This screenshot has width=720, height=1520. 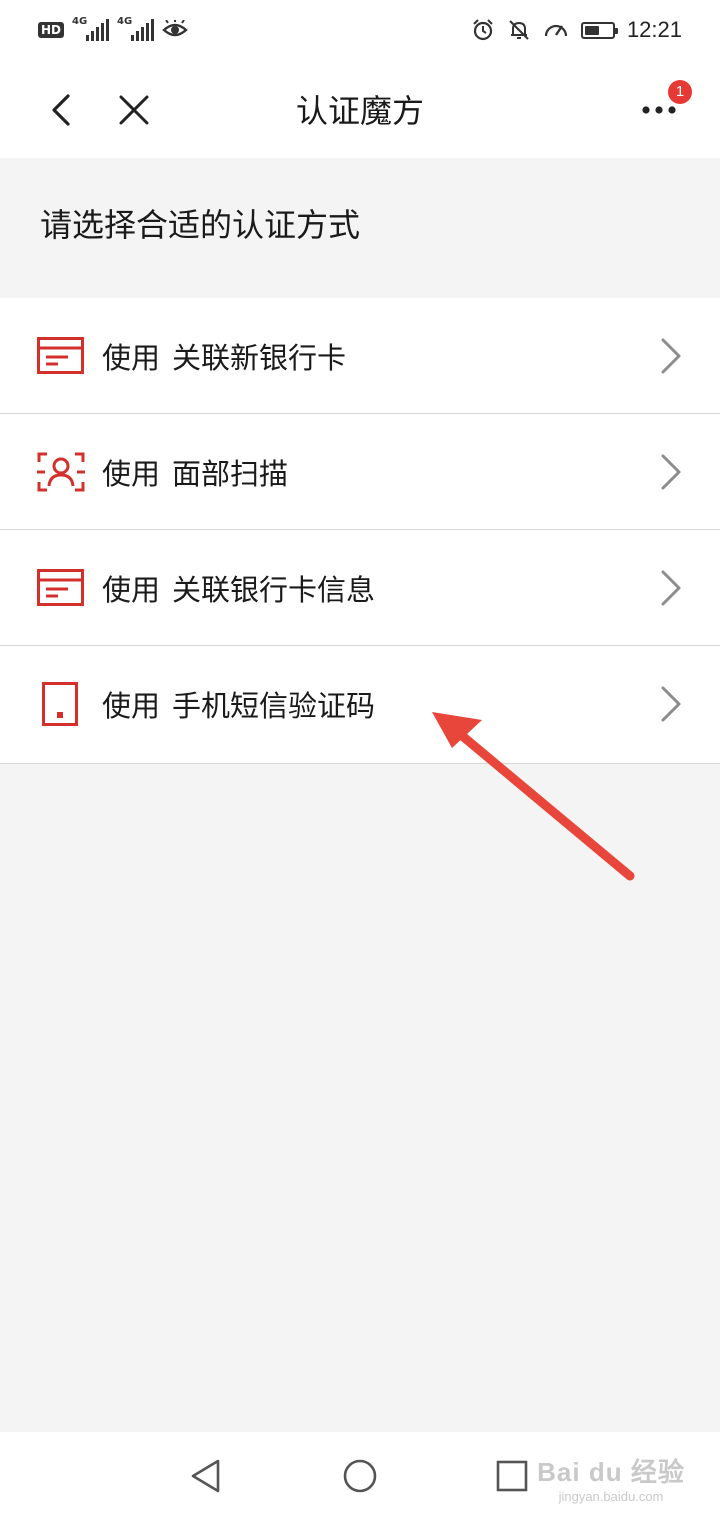 I want to click on battery-icon, so click(x=599, y=30).